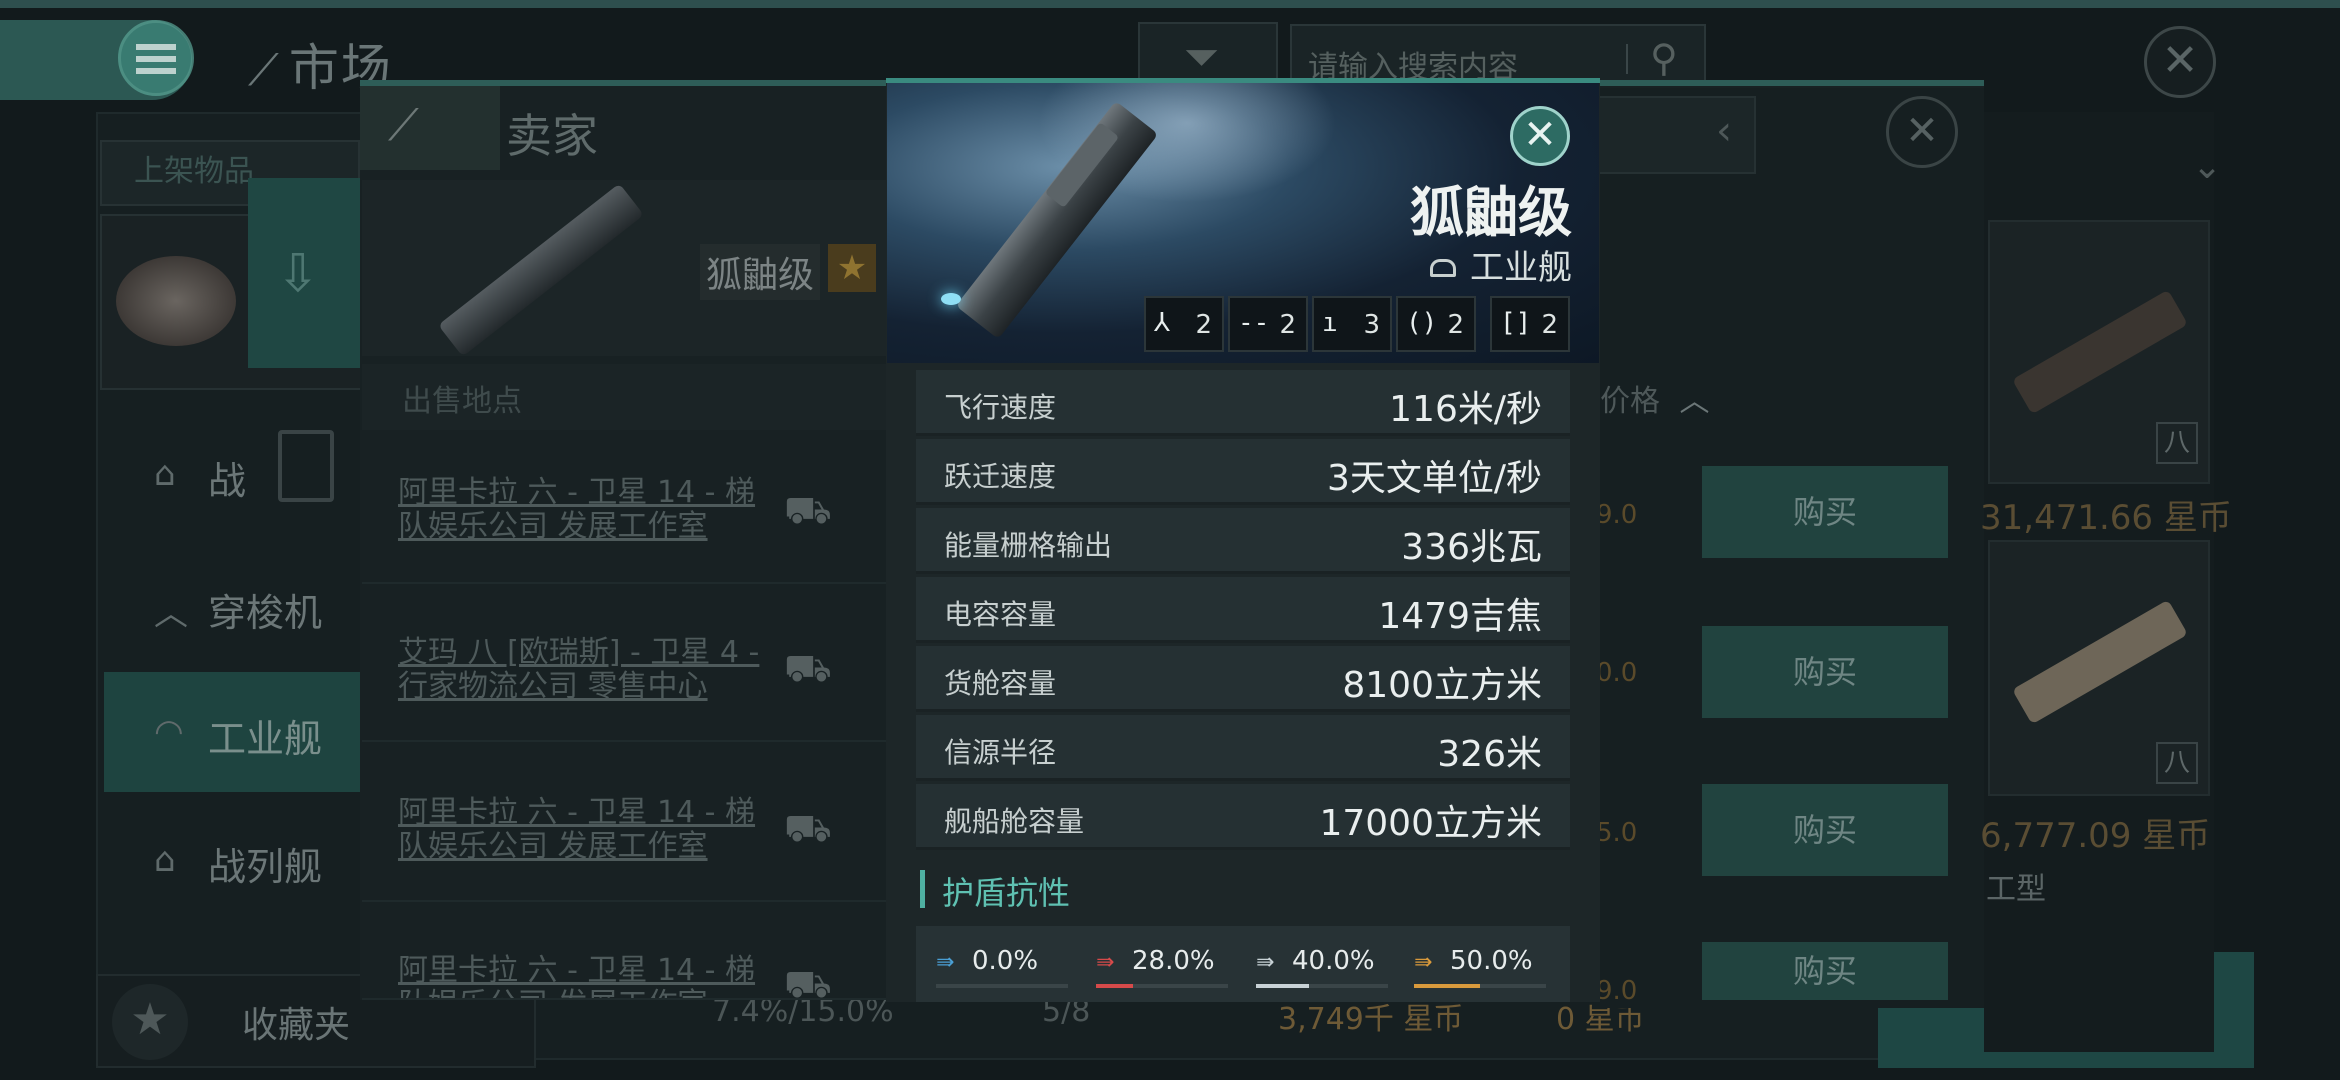  I want to click on sort-up-icon: ︿, so click(1694, 401).